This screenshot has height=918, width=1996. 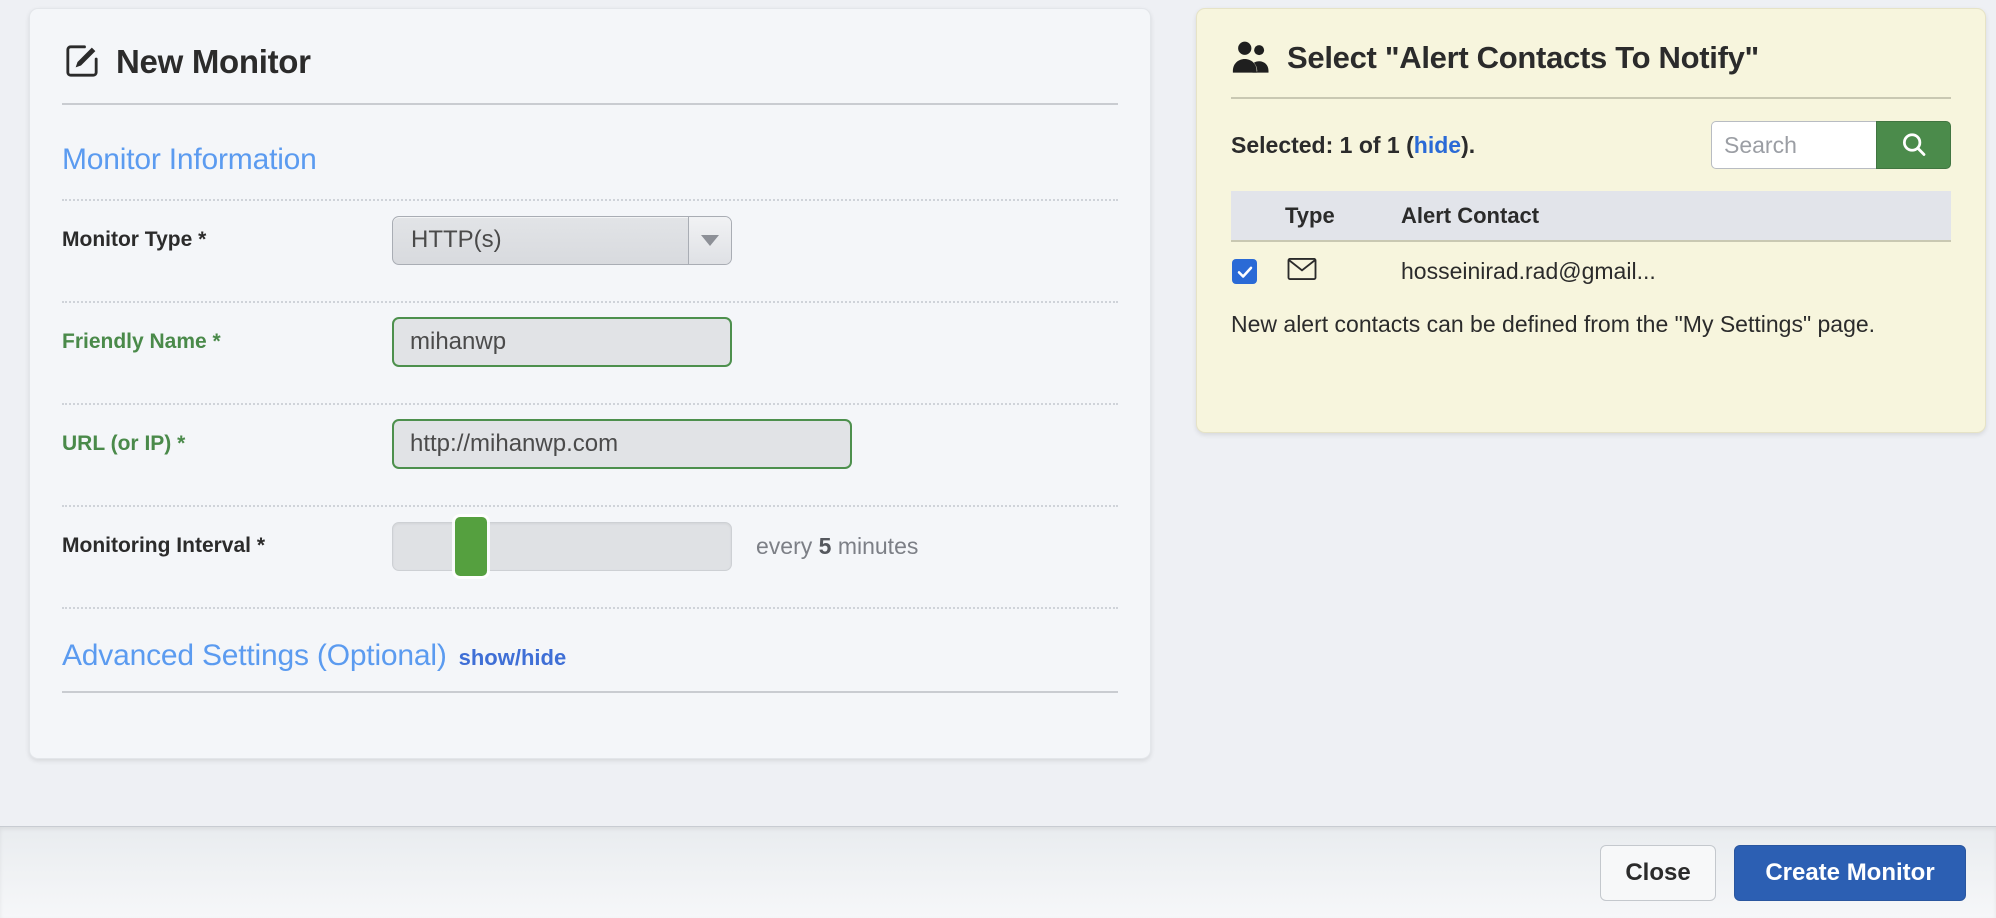 What do you see at coordinates (1793, 145) in the screenshot?
I see `search-input` at bounding box center [1793, 145].